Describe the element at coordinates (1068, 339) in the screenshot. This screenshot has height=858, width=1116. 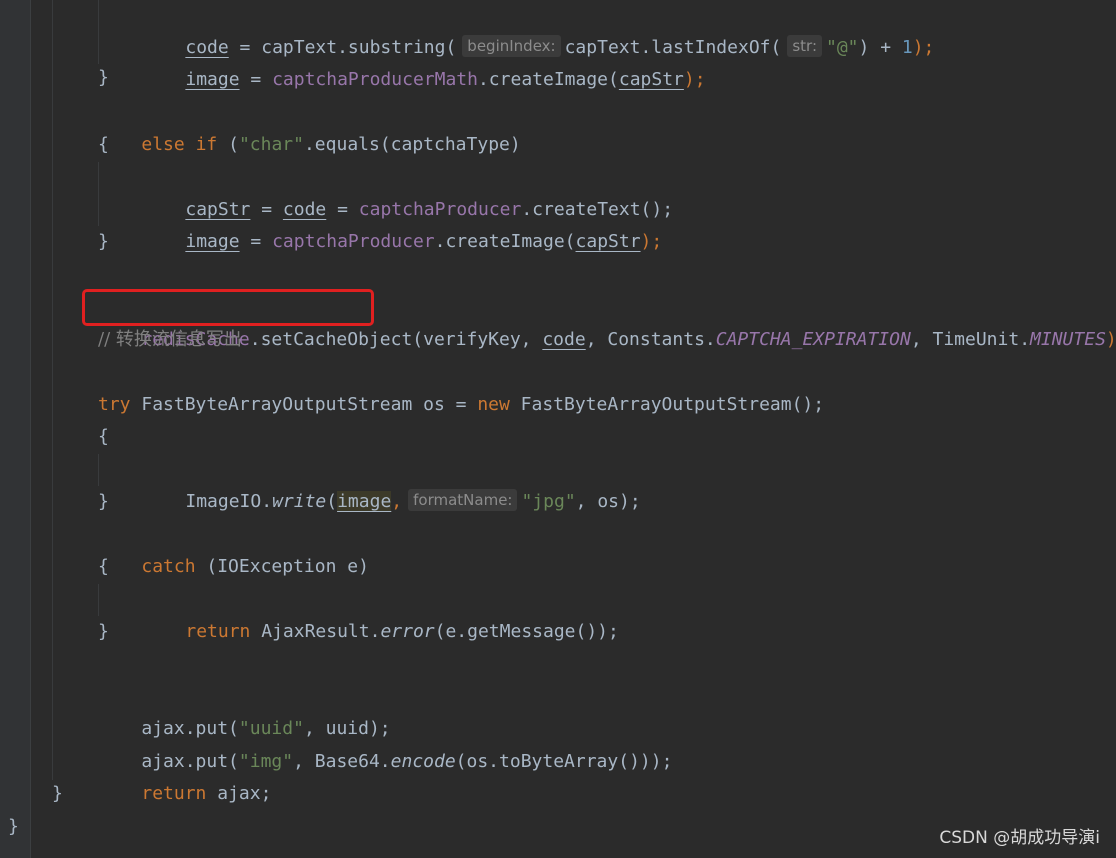
I see `constant: MINUTES` at that location.